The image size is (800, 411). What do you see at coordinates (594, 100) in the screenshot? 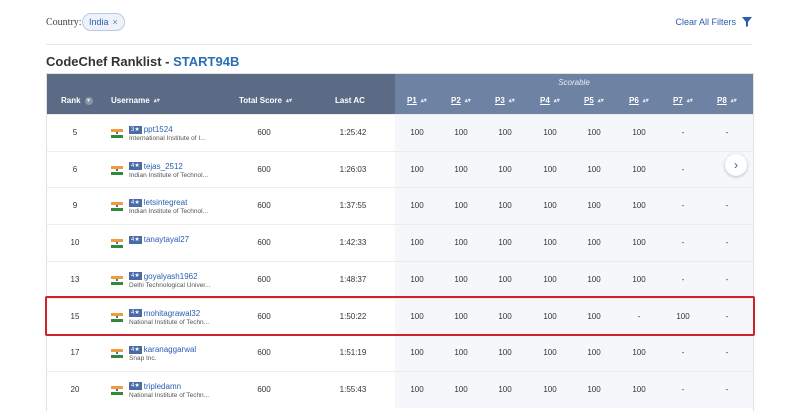
I see `header-problem-5: P5 ▴▾` at bounding box center [594, 100].